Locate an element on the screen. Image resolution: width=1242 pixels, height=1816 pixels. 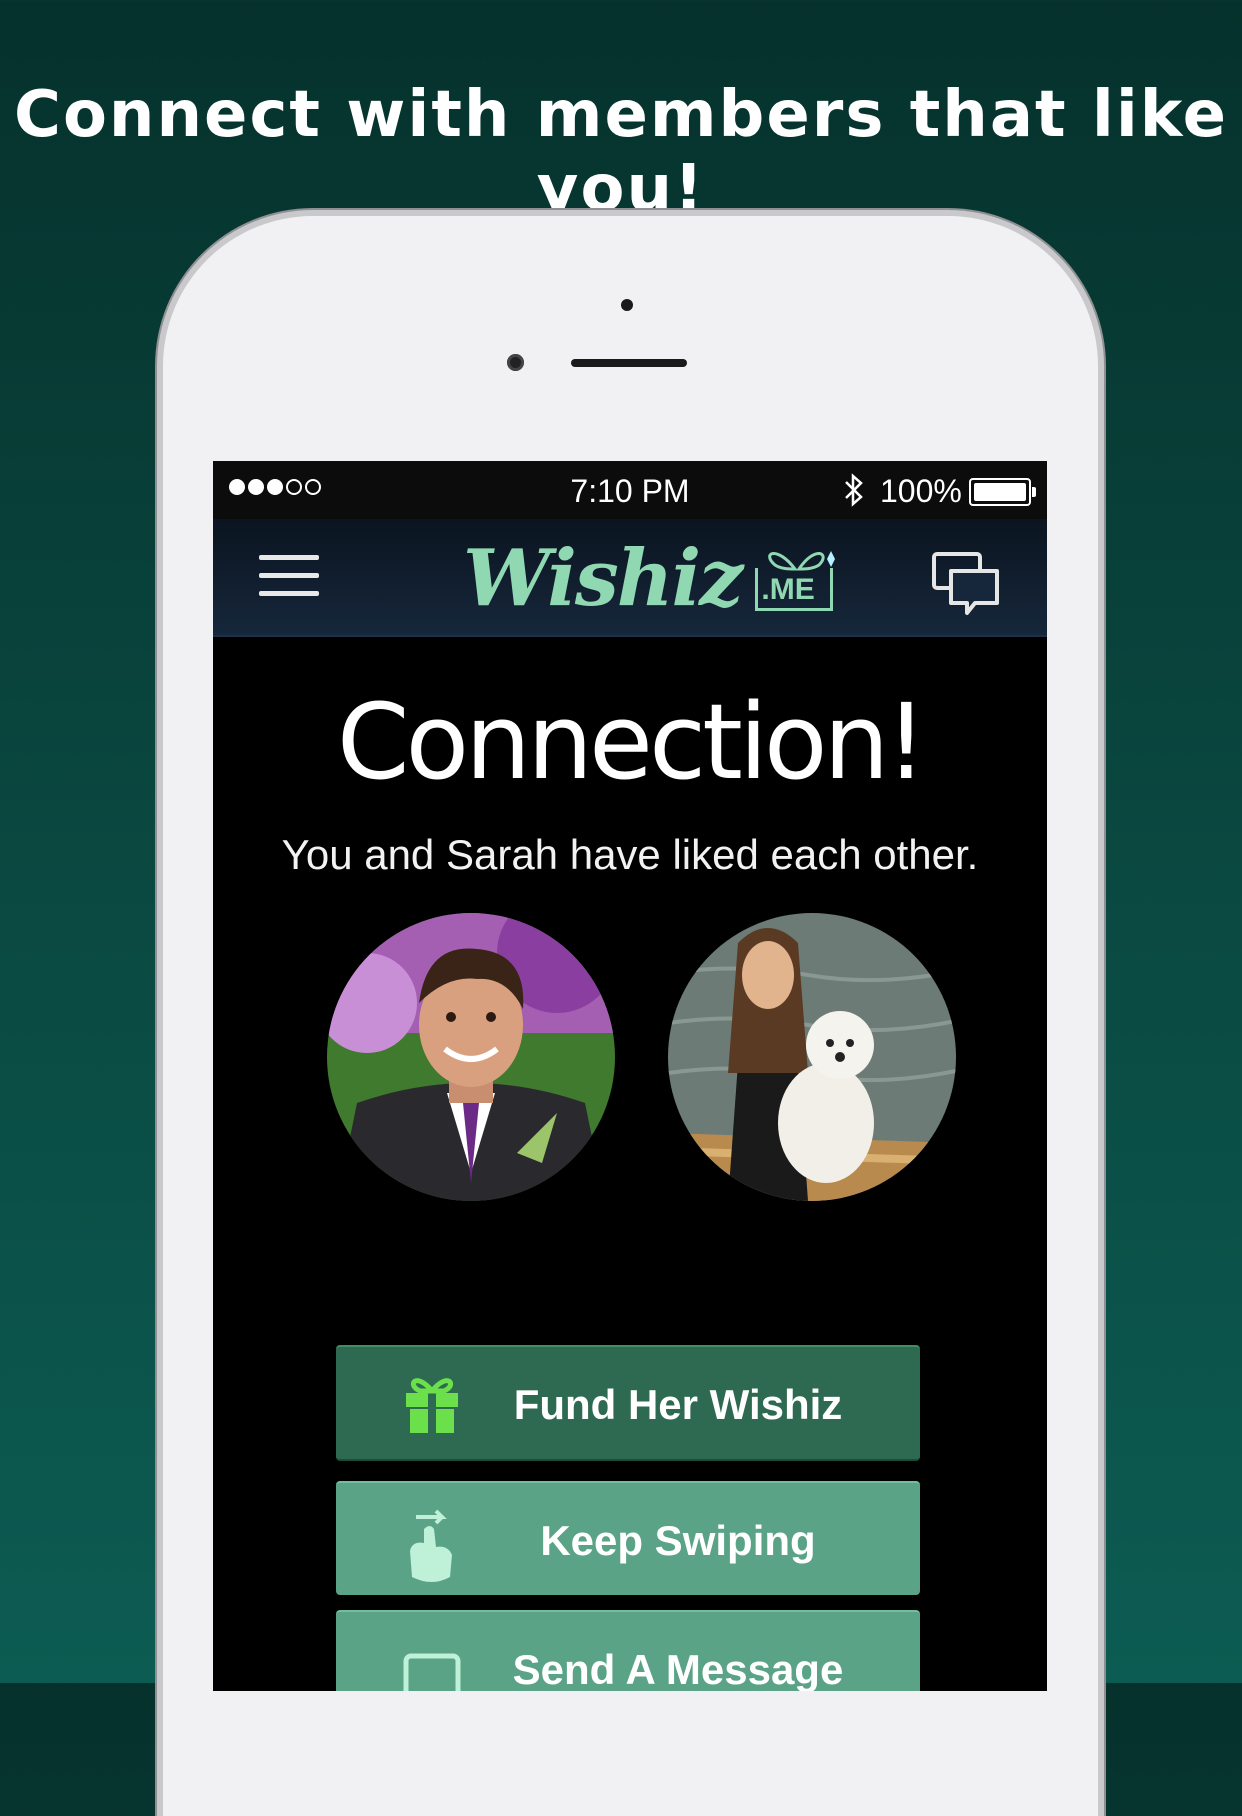
logo-suffix: .ME is located at coordinates (788, 589).